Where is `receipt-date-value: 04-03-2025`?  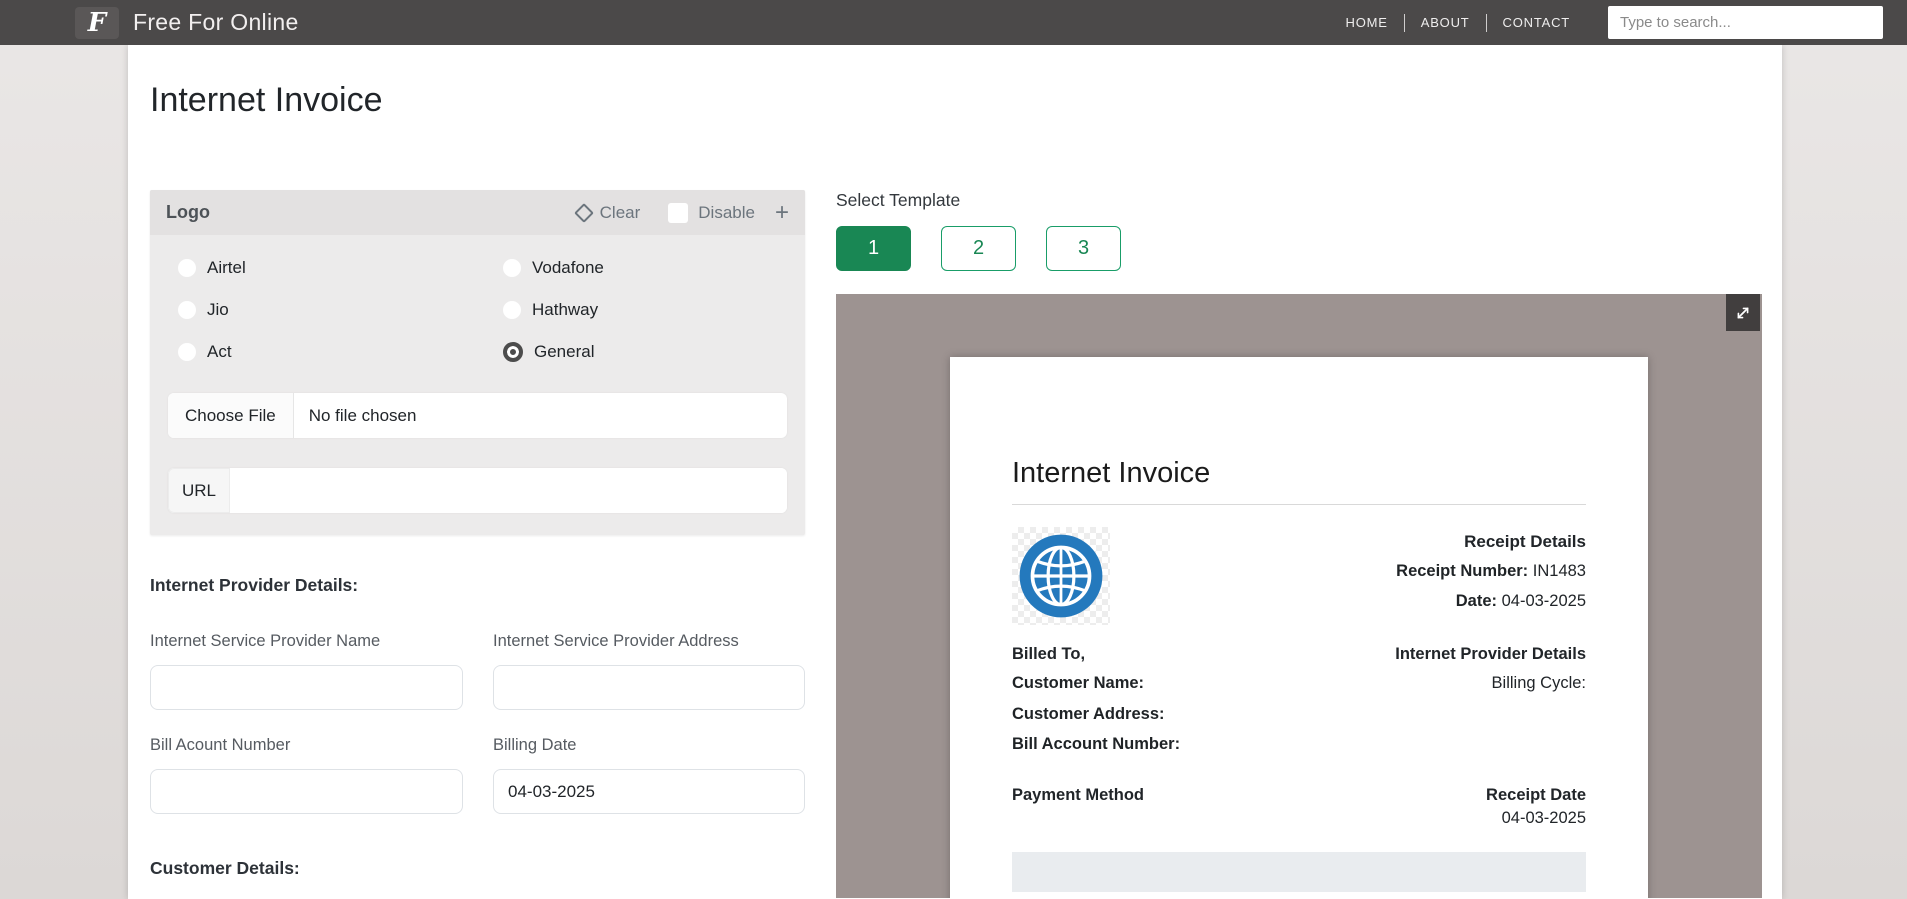
receipt-date-value: 04-03-2025 is located at coordinates (1543, 817).